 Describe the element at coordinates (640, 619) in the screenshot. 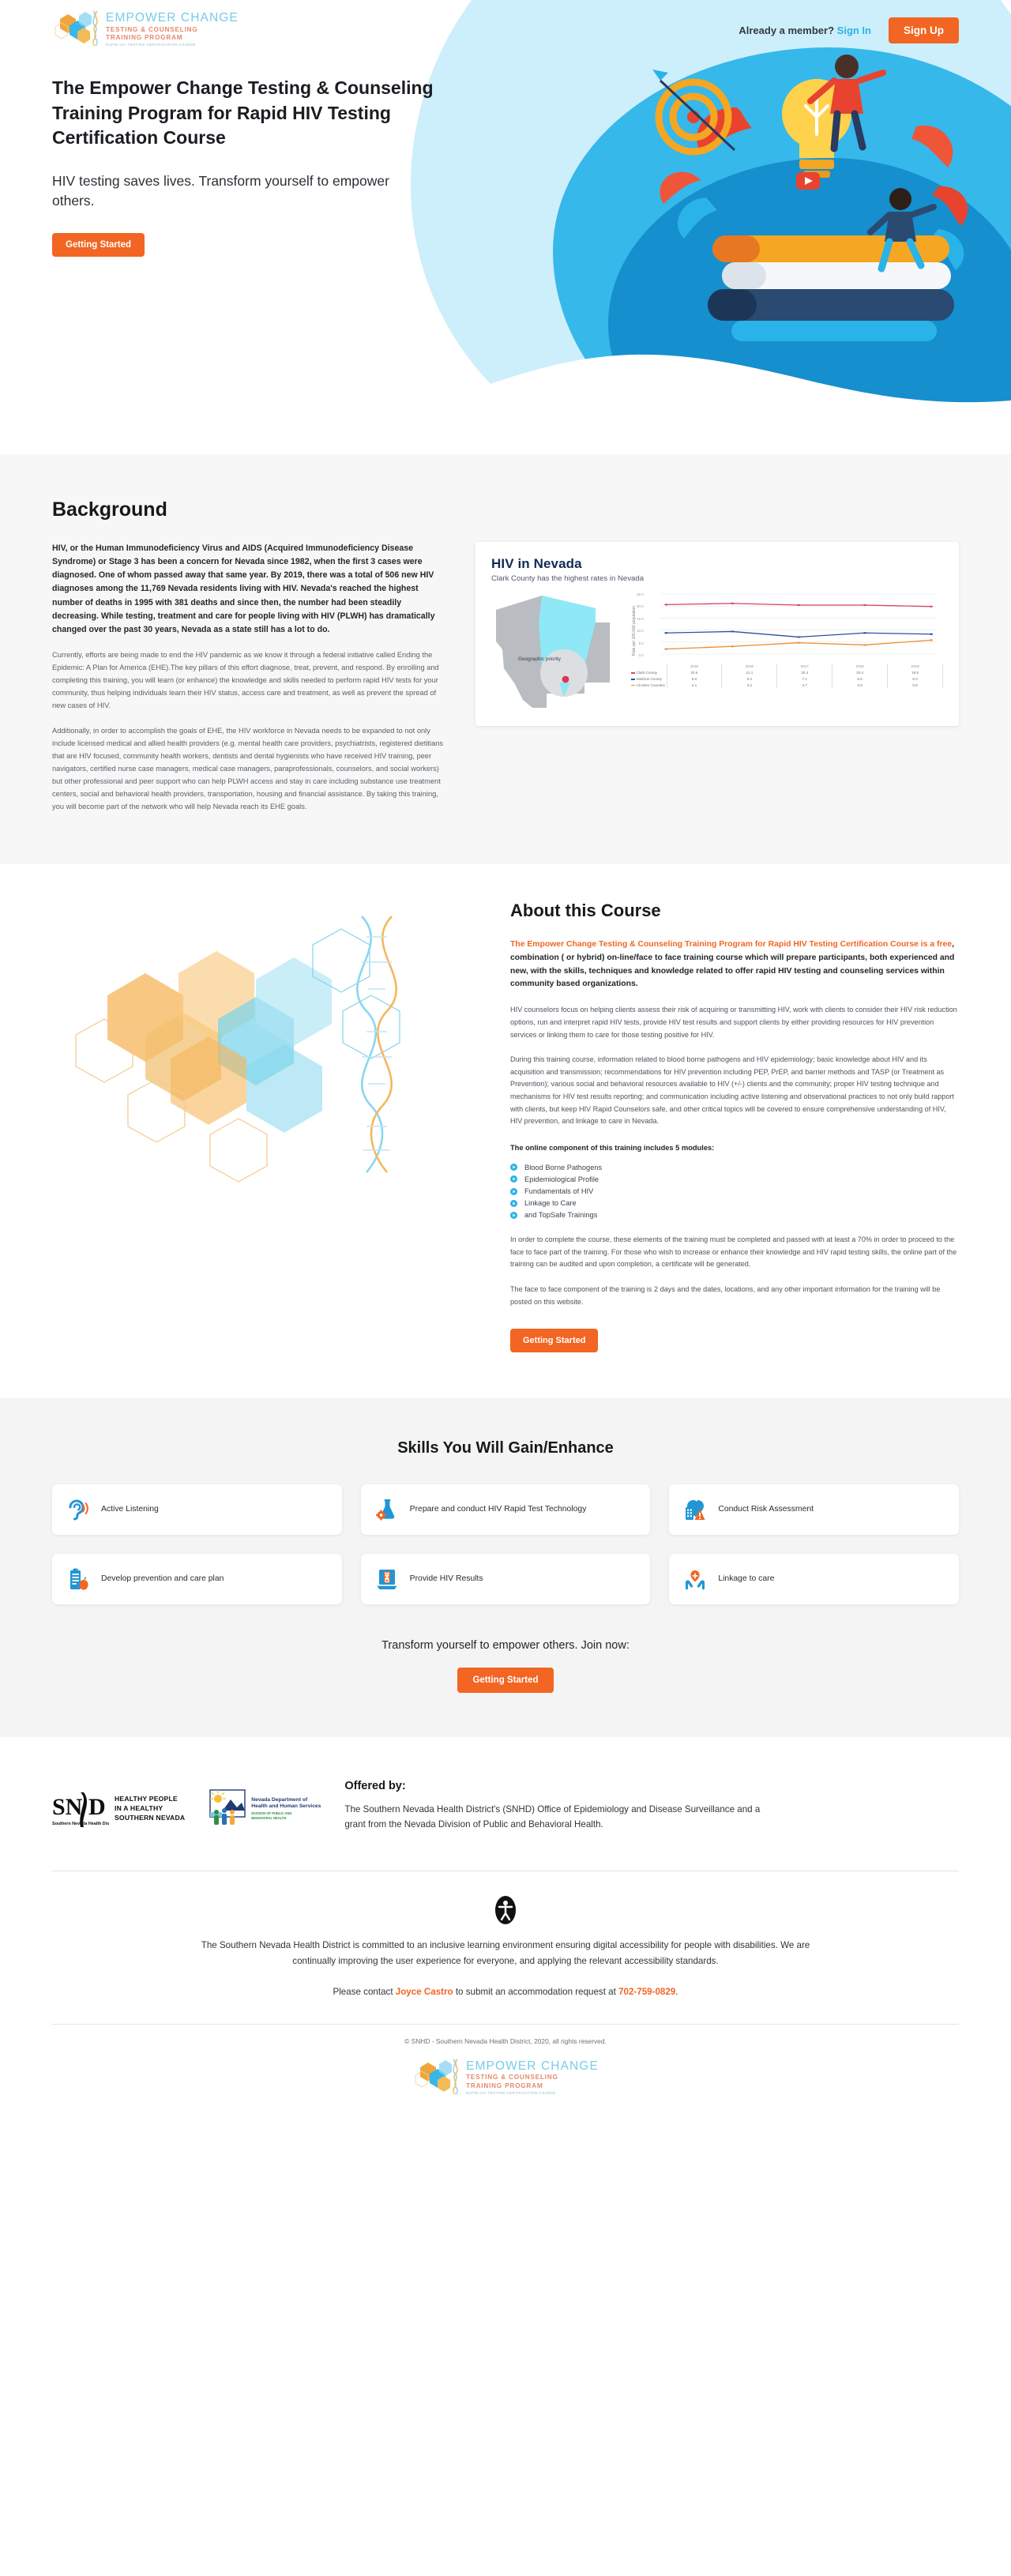

I see `chart-ytick-2: 15.0` at that location.